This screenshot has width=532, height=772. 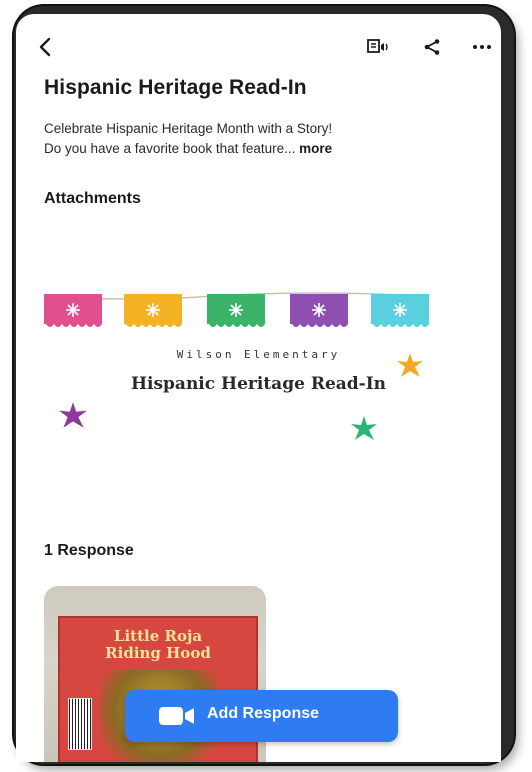 I want to click on share-icon, so click(x=432, y=47).